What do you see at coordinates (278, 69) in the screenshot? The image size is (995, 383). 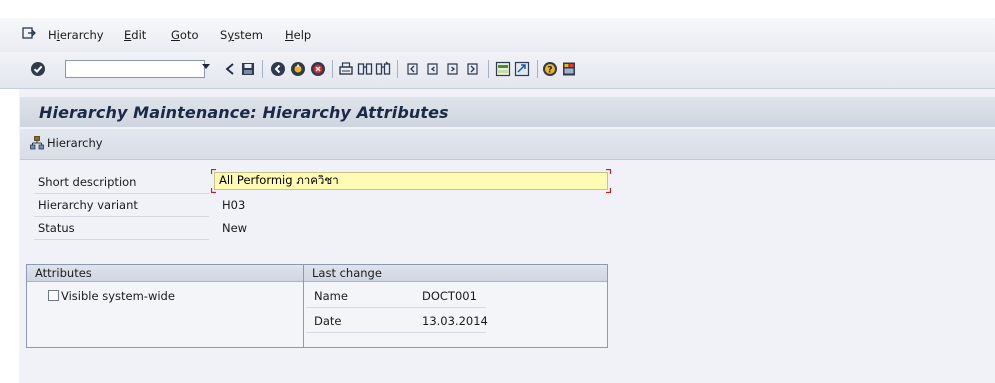 I see `back-icon` at bounding box center [278, 69].